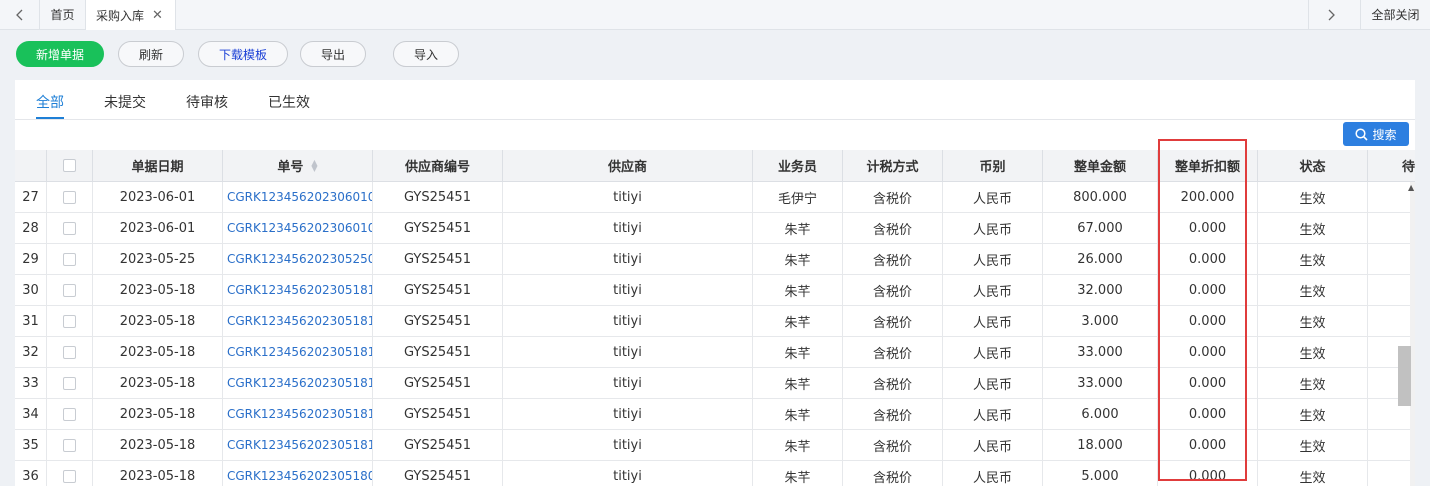  What do you see at coordinates (298, 321) in the screenshot?
I see `cell-code: CGRK1234562023051814` at bounding box center [298, 321].